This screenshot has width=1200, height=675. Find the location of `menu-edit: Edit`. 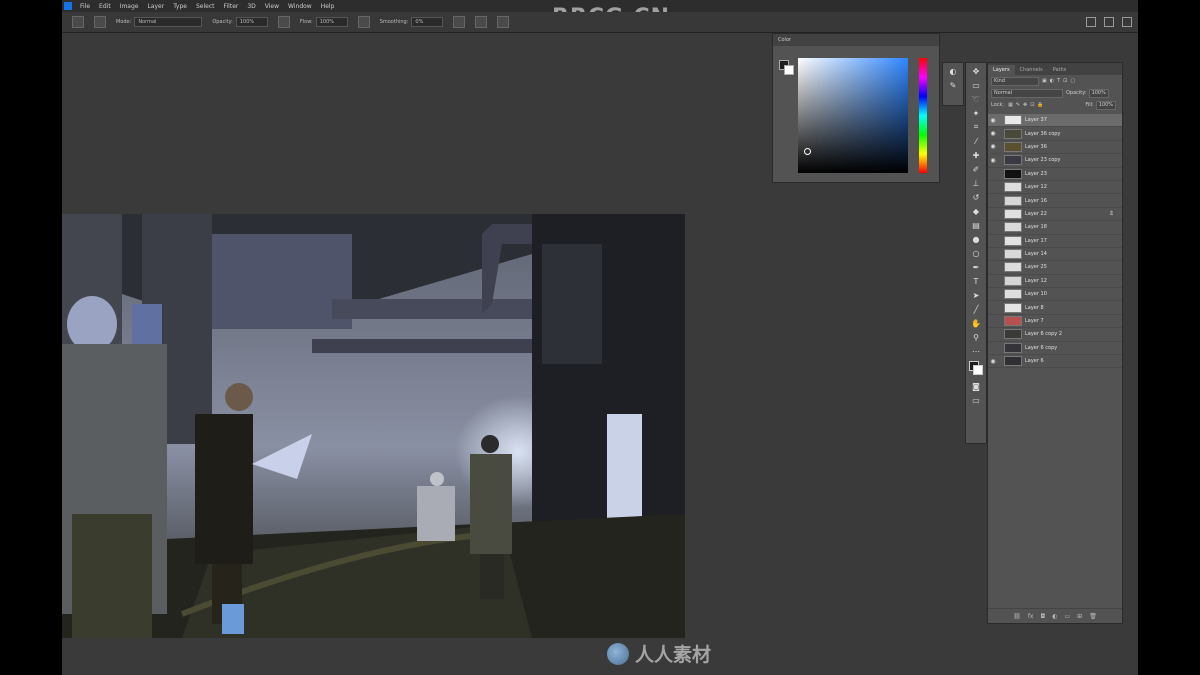

menu-edit: Edit is located at coordinates (105, 6).